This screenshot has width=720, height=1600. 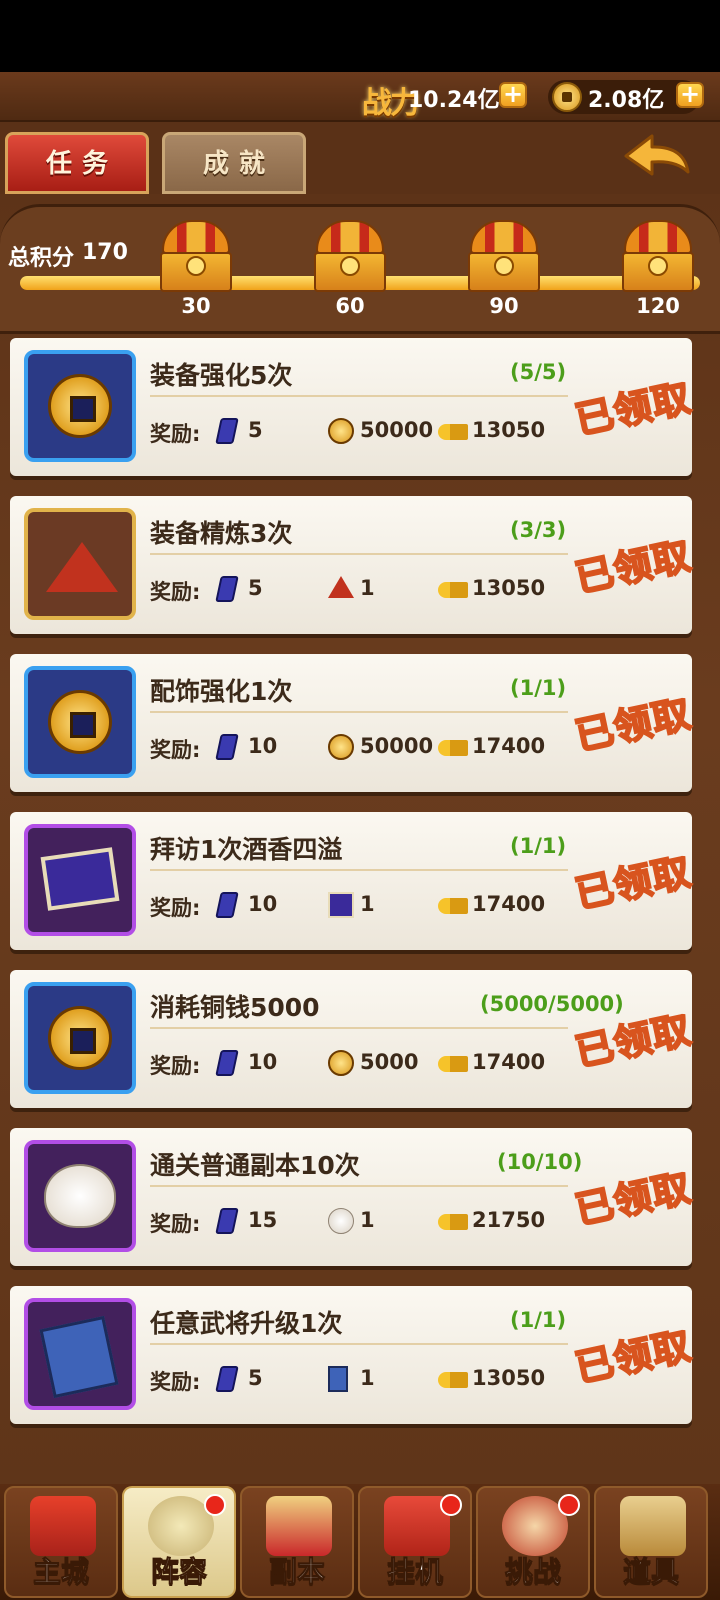 What do you see at coordinates (626, 100) in the screenshot?
I see `coin-value: 2.08亿` at bounding box center [626, 100].